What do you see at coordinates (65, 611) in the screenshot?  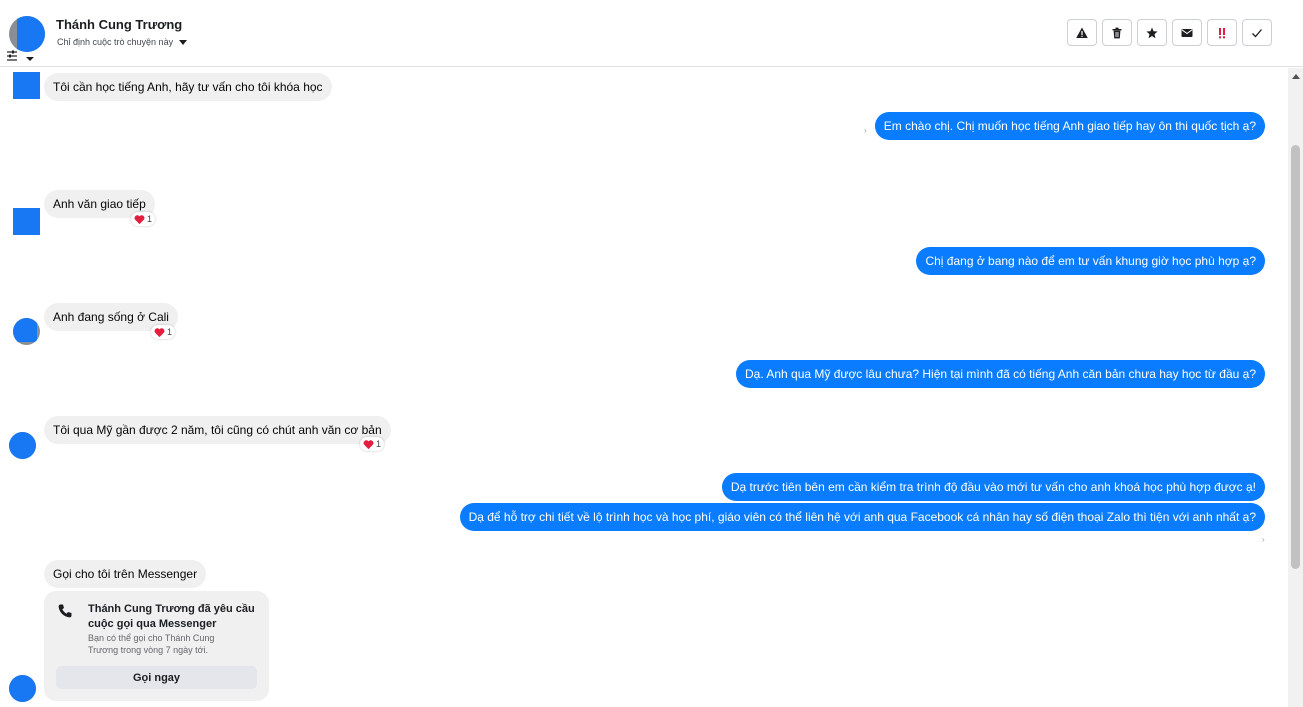 I see `phone-icon` at bounding box center [65, 611].